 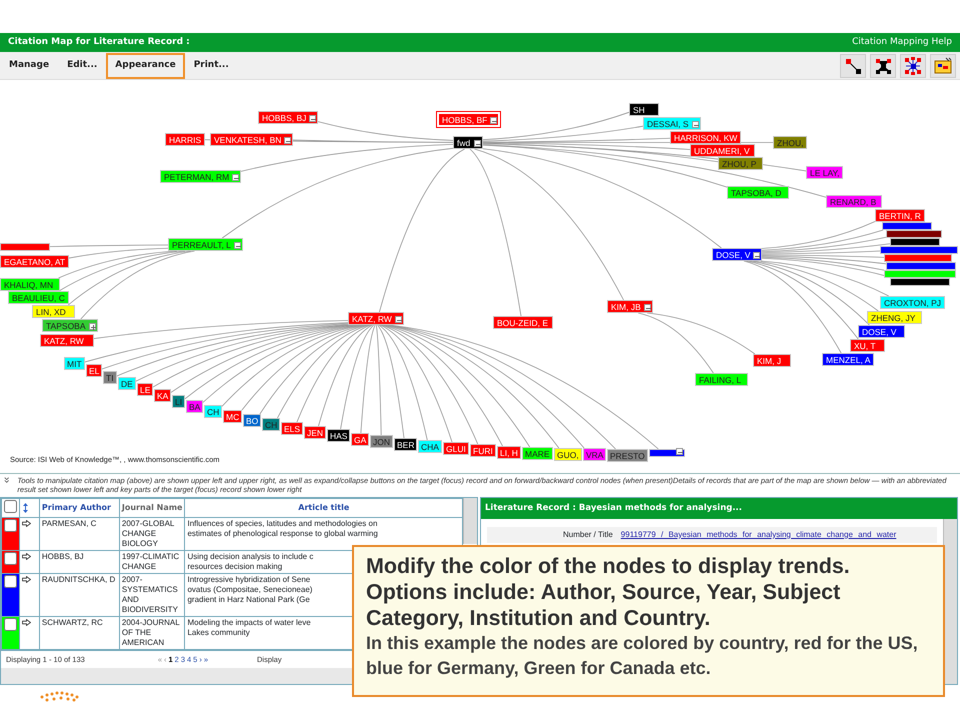 I want to click on author-node: EGAETANO, AT, so click(x=35, y=261).